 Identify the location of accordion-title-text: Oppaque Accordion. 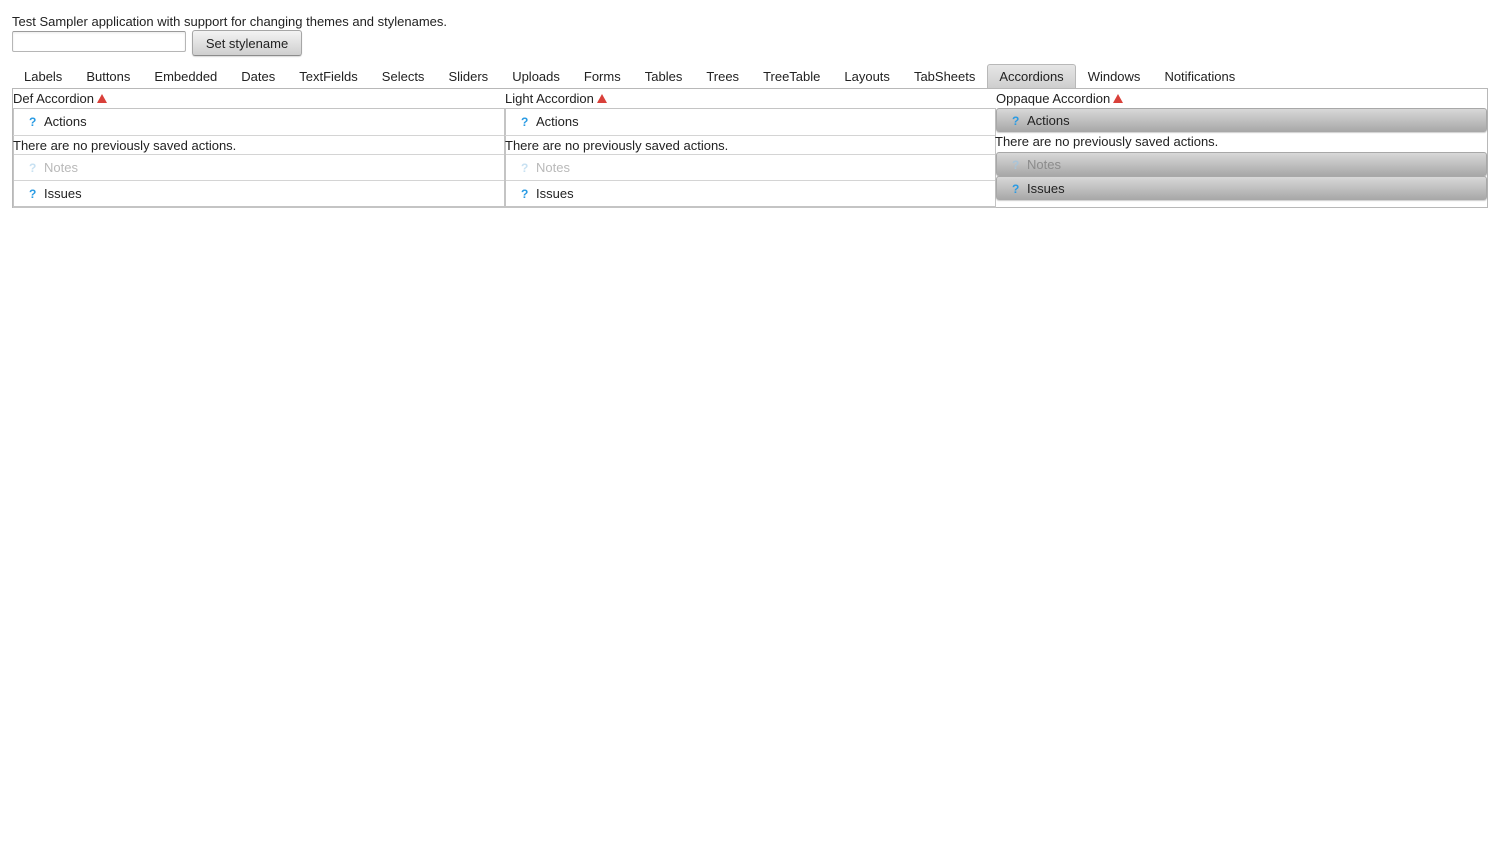
(1053, 98).